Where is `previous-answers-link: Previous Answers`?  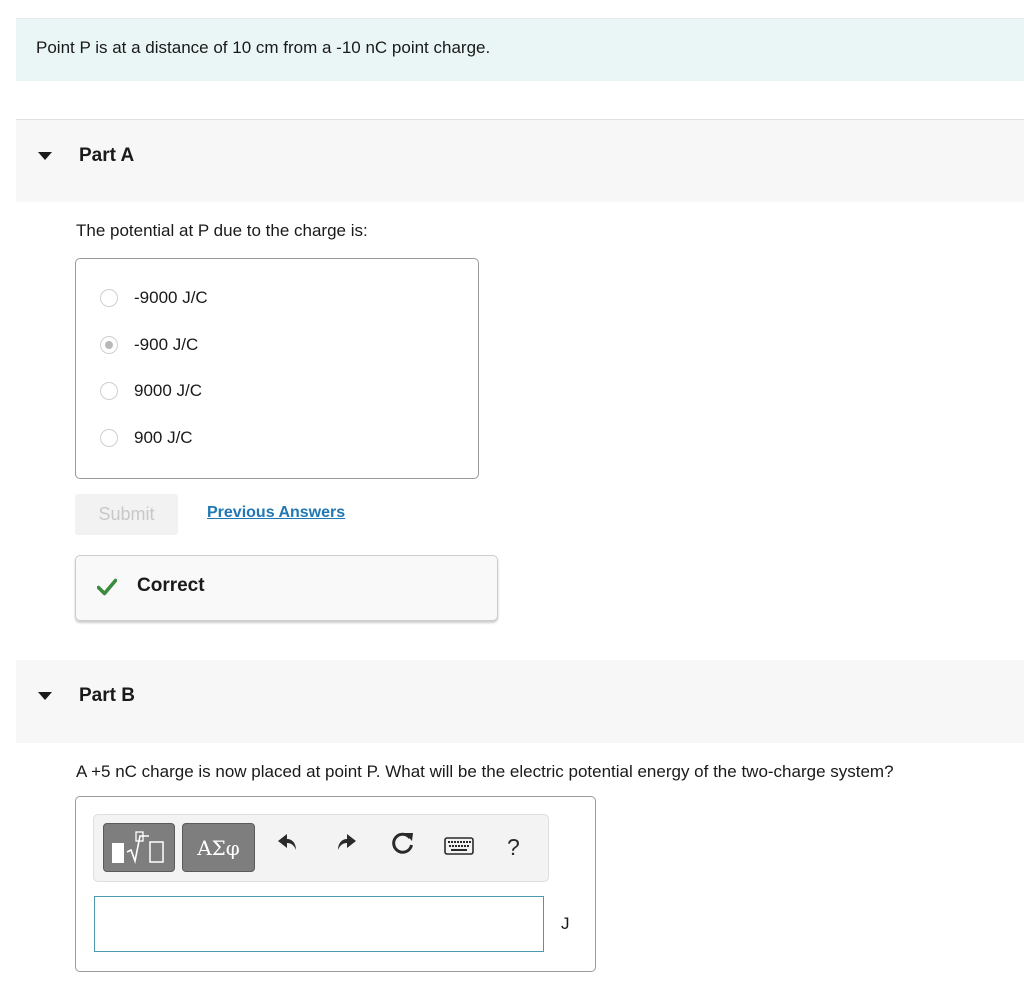 previous-answers-link: Previous Answers is located at coordinates (276, 513).